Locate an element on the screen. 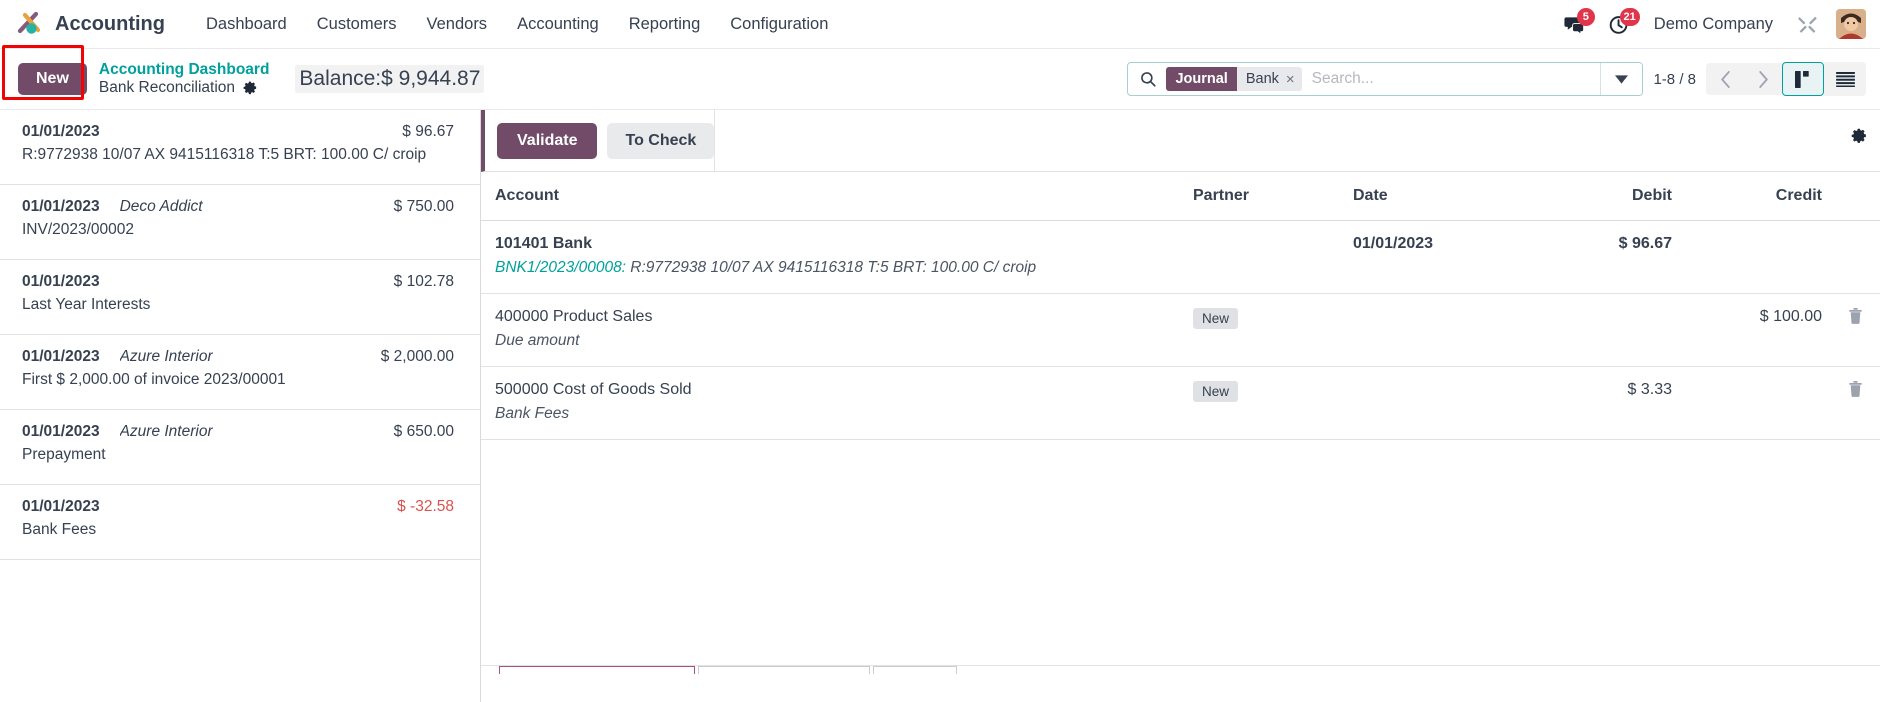 Image resolution: width=1880 pixels, height=702 pixels. menu-item-customers: Customers is located at coordinates (357, 24).